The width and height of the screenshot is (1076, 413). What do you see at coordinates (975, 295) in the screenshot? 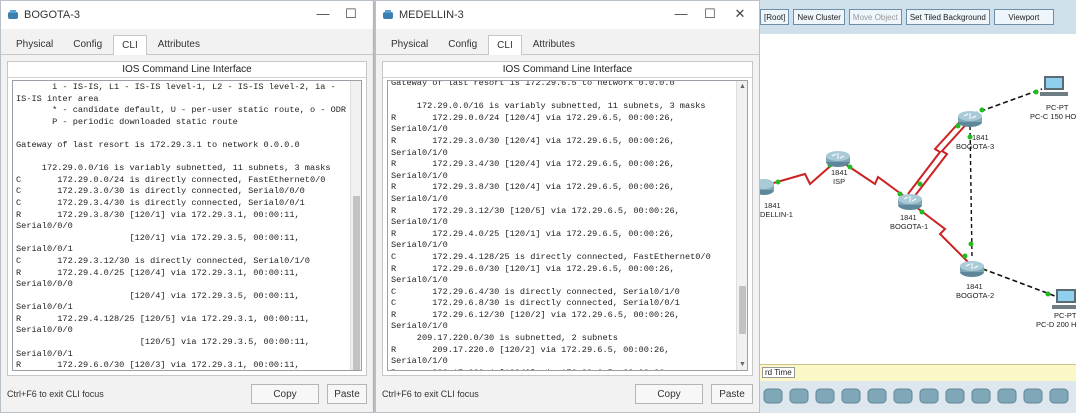
I see `bogota2-name-label: BOGOTA-2` at bounding box center [975, 295].